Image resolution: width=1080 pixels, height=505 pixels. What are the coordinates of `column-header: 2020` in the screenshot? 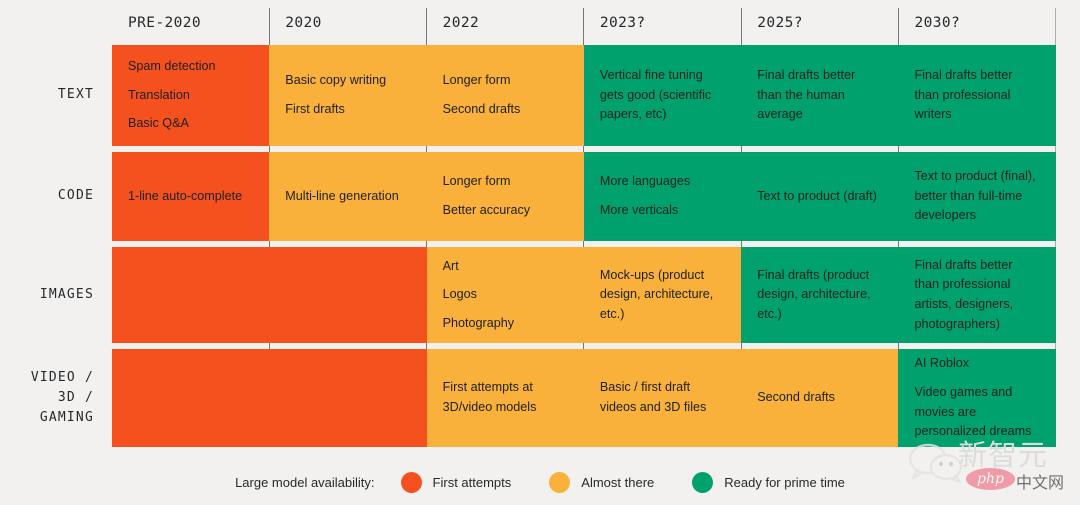 It's located at (303, 22).